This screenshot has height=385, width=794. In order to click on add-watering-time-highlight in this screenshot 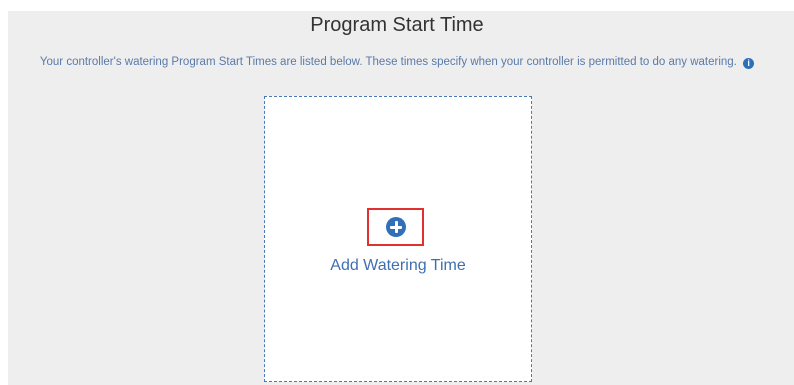, I will do `click(395, 227)`.